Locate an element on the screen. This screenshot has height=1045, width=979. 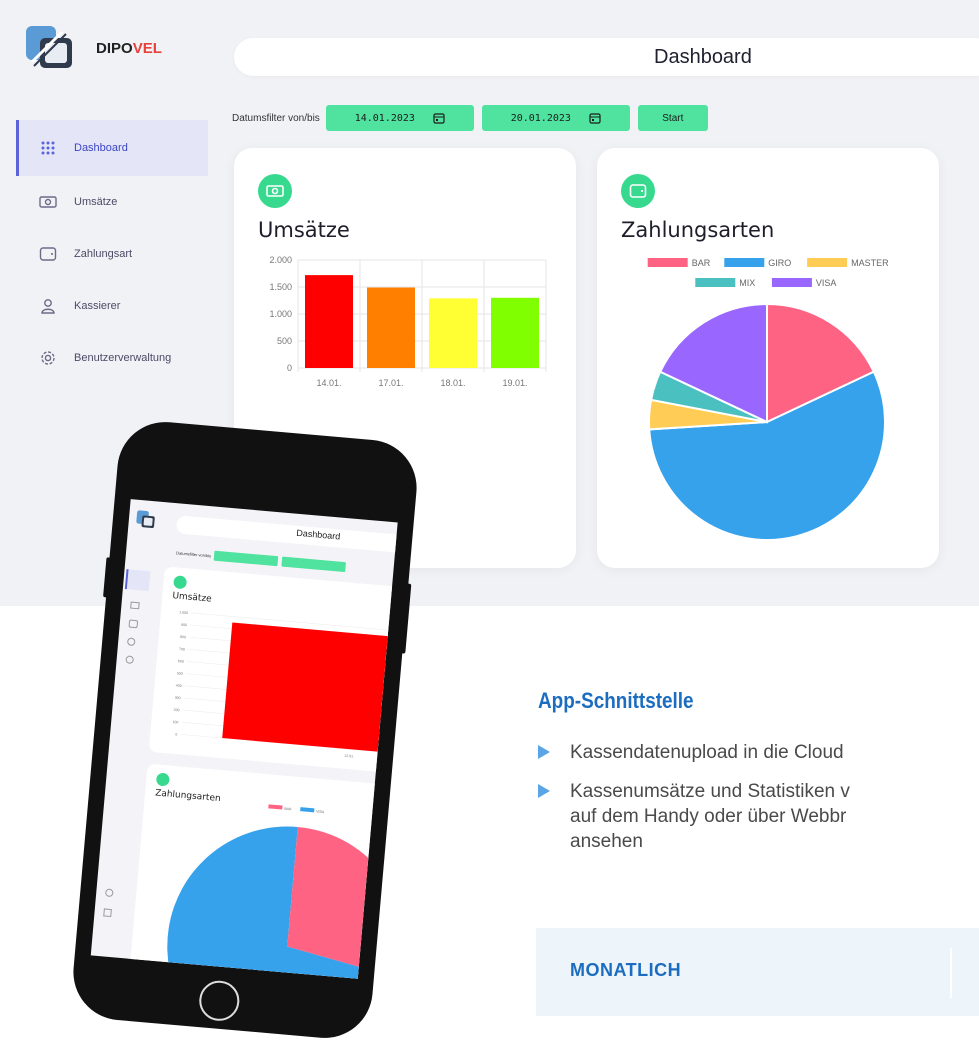
date-to-value: 20.01.2023 is located at coordinates (540, 118).